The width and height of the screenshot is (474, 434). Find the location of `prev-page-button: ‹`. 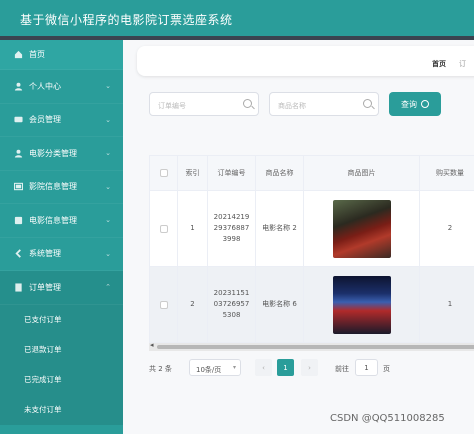

prev-page-button: ‹ is located at coordinates (263, 367).